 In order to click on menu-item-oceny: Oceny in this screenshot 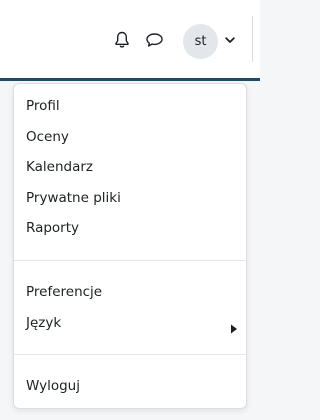, I will do `click(47, 137)`.